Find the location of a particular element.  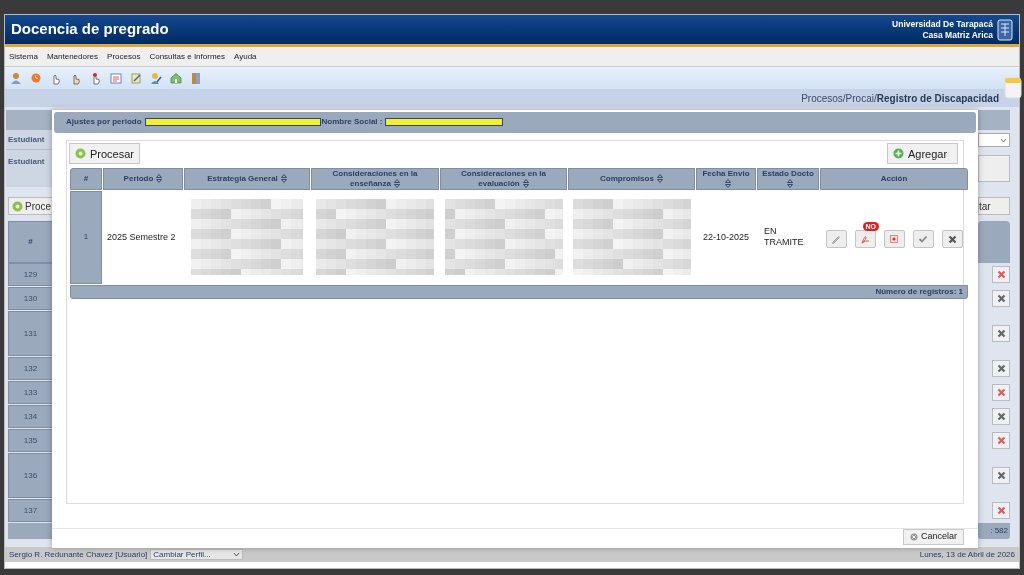

cancel-icon is located at coordinates (913, 537).